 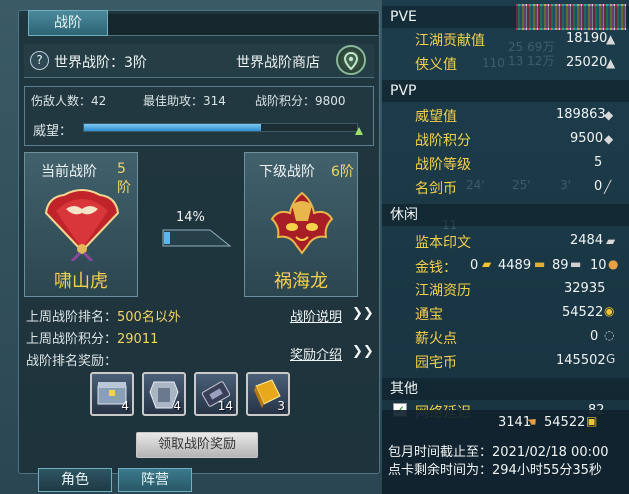 What do you see at coordinates (199, 116) in the screenshot?
I see `stats-box: 伤敌人数：42 最佳助攻：314 战阶积分：9800 威望：` at bounding box center [199, 116].